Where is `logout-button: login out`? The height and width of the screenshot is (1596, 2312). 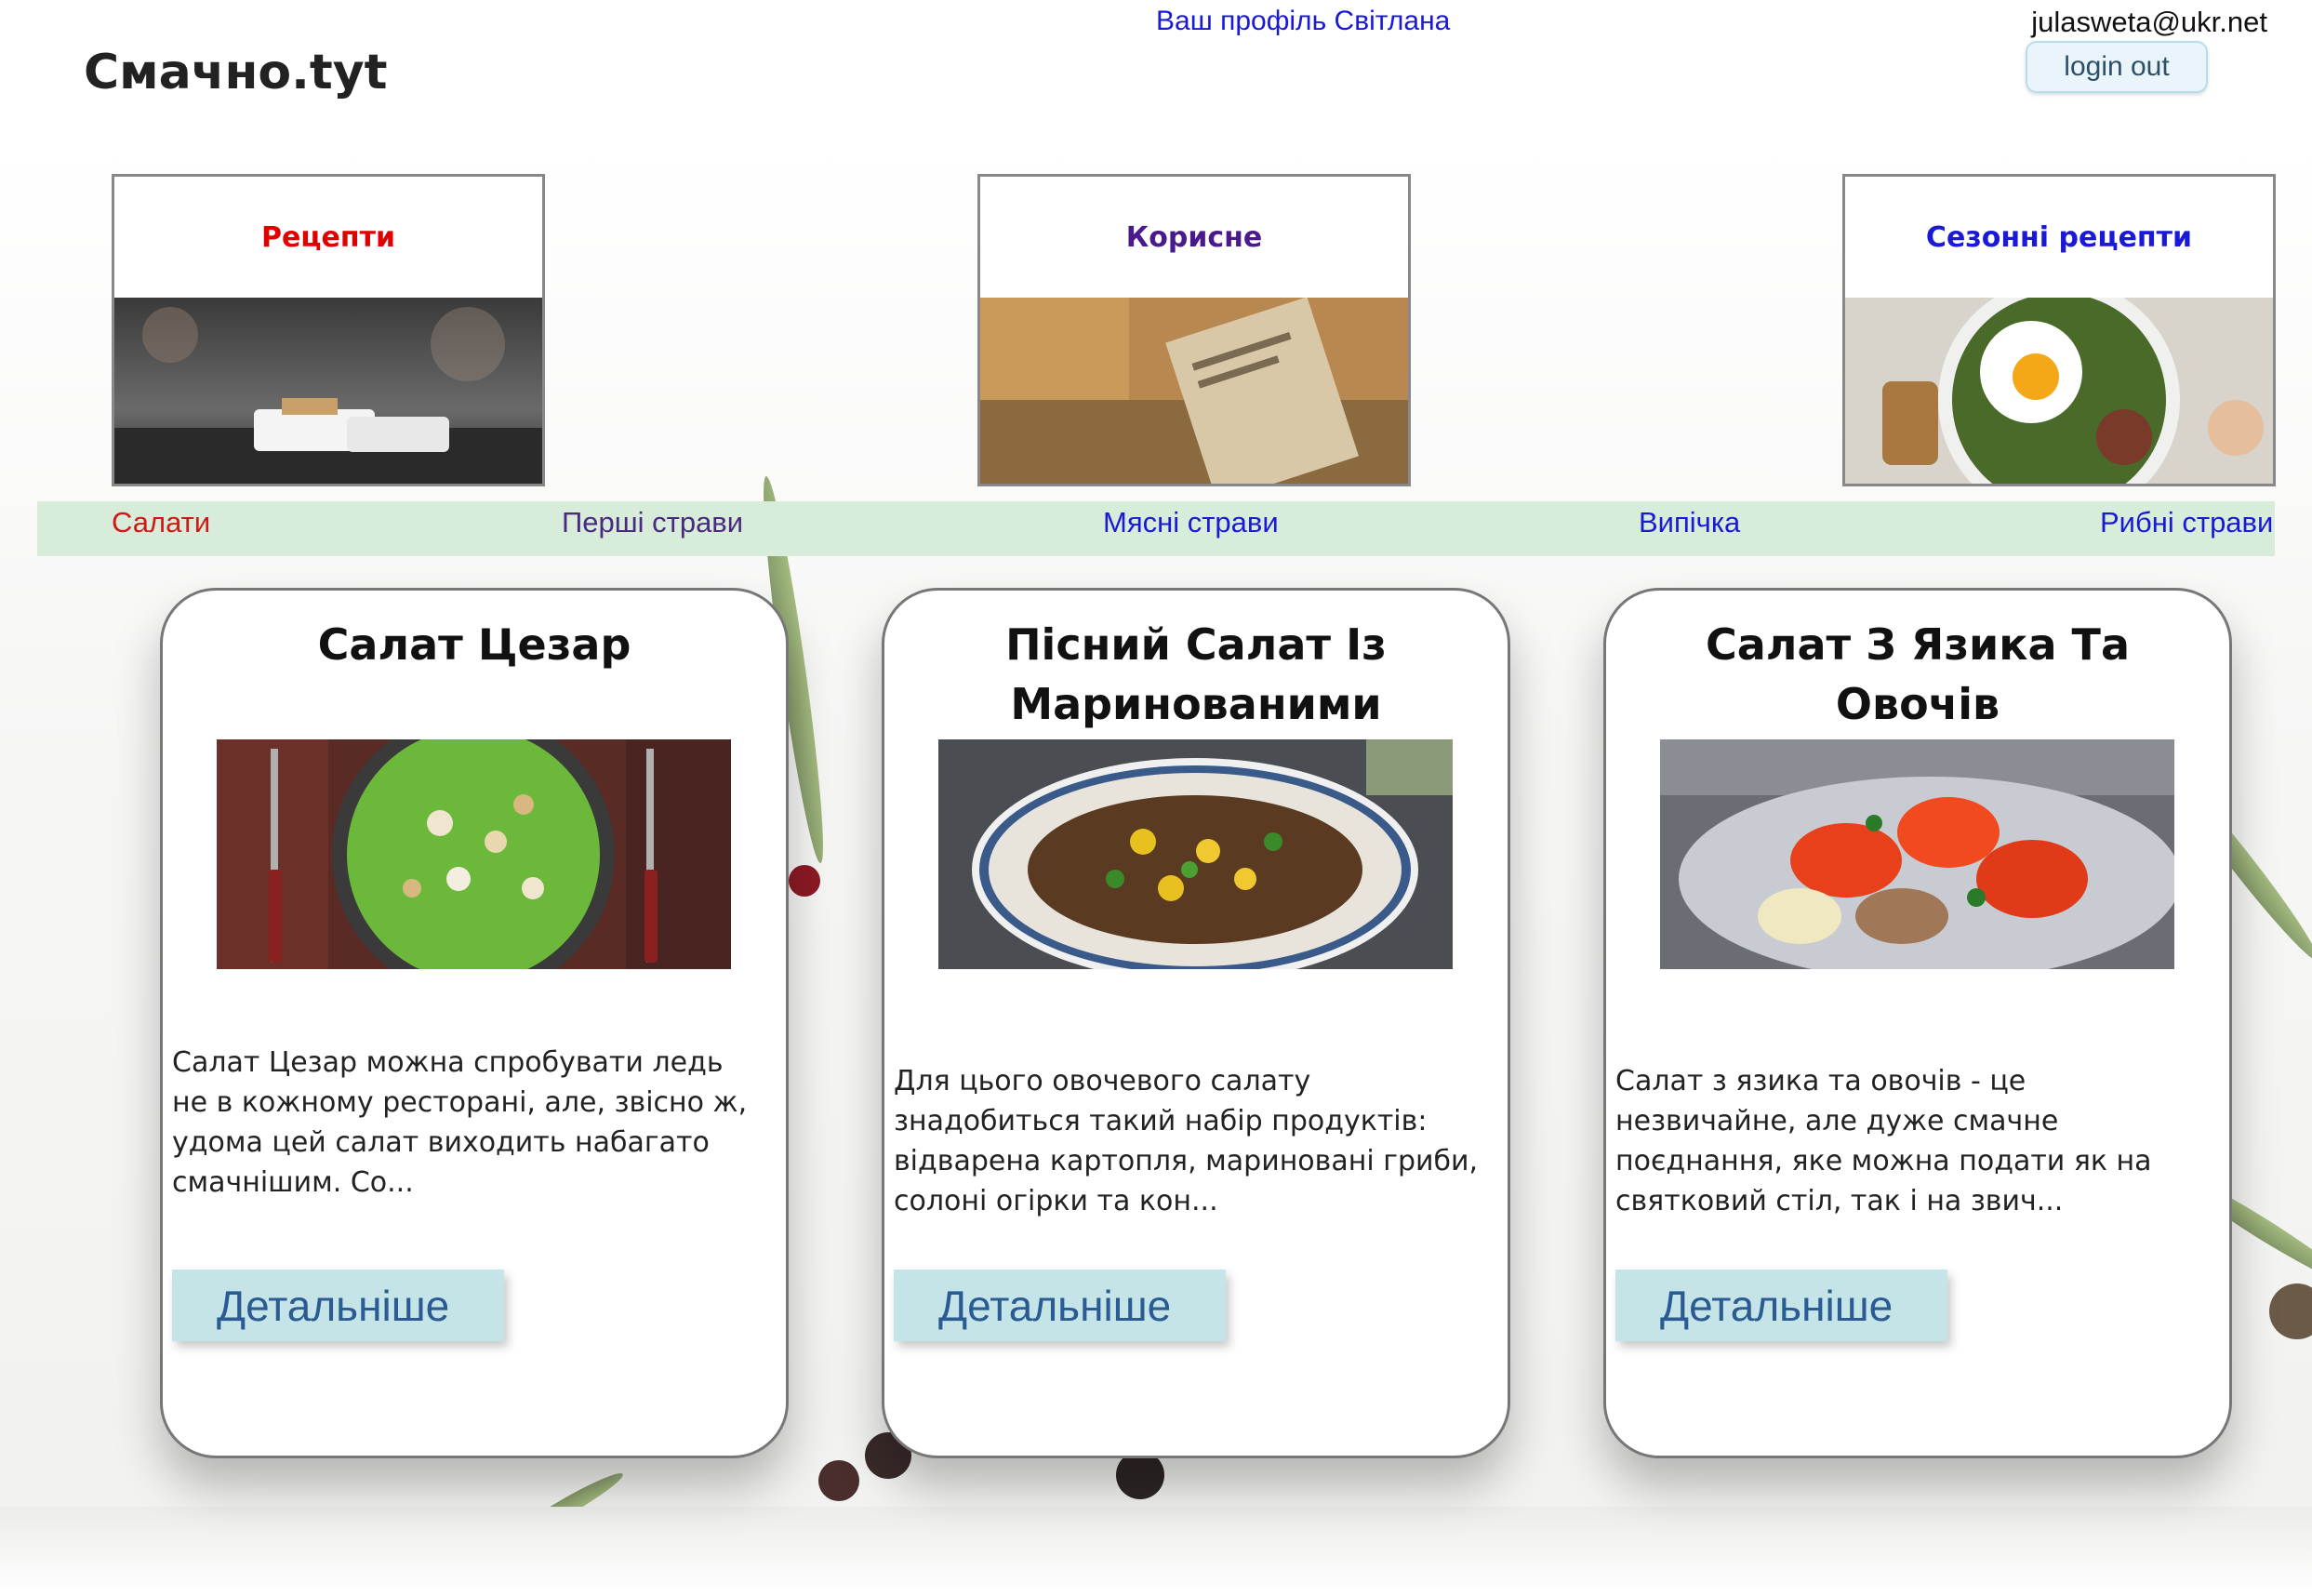
logout-button: login out is located at coordinates (2117, 67).